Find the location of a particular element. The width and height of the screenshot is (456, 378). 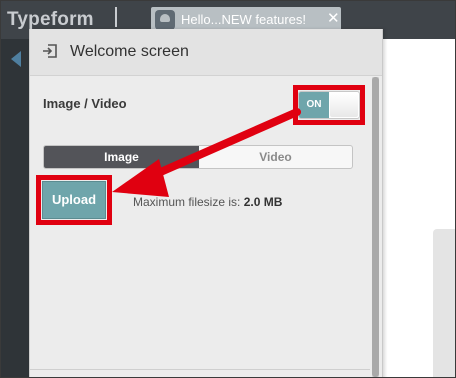

logo-divider is located at coordinates (116, 17).